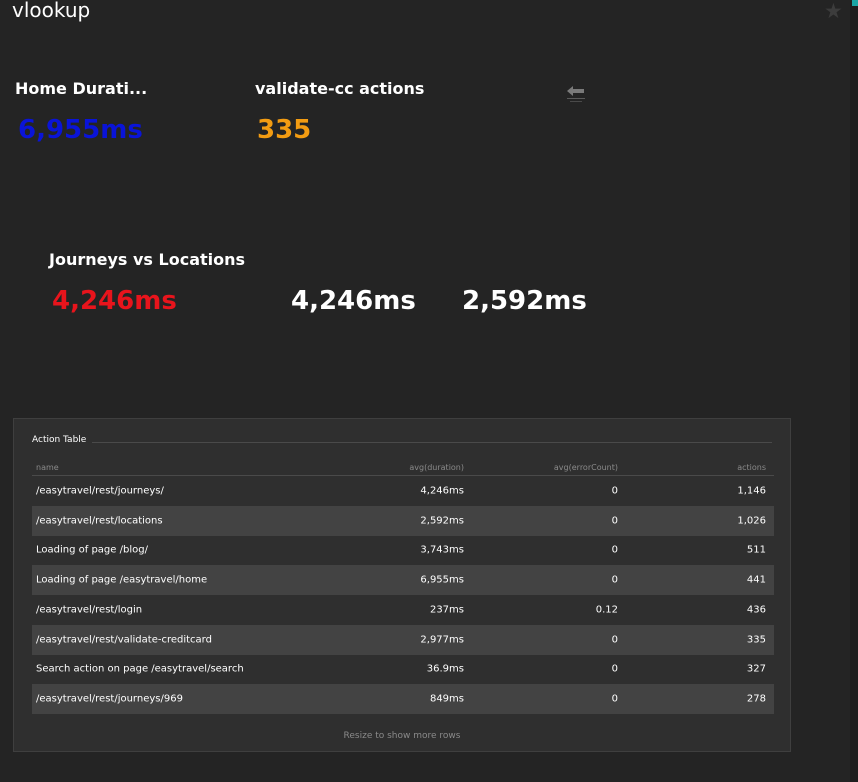 The height and width of the screenshot is (782, 858). Describe the element at coordinates (576, 94) in the screenshot. I see `back-arrow-icon` at that location.